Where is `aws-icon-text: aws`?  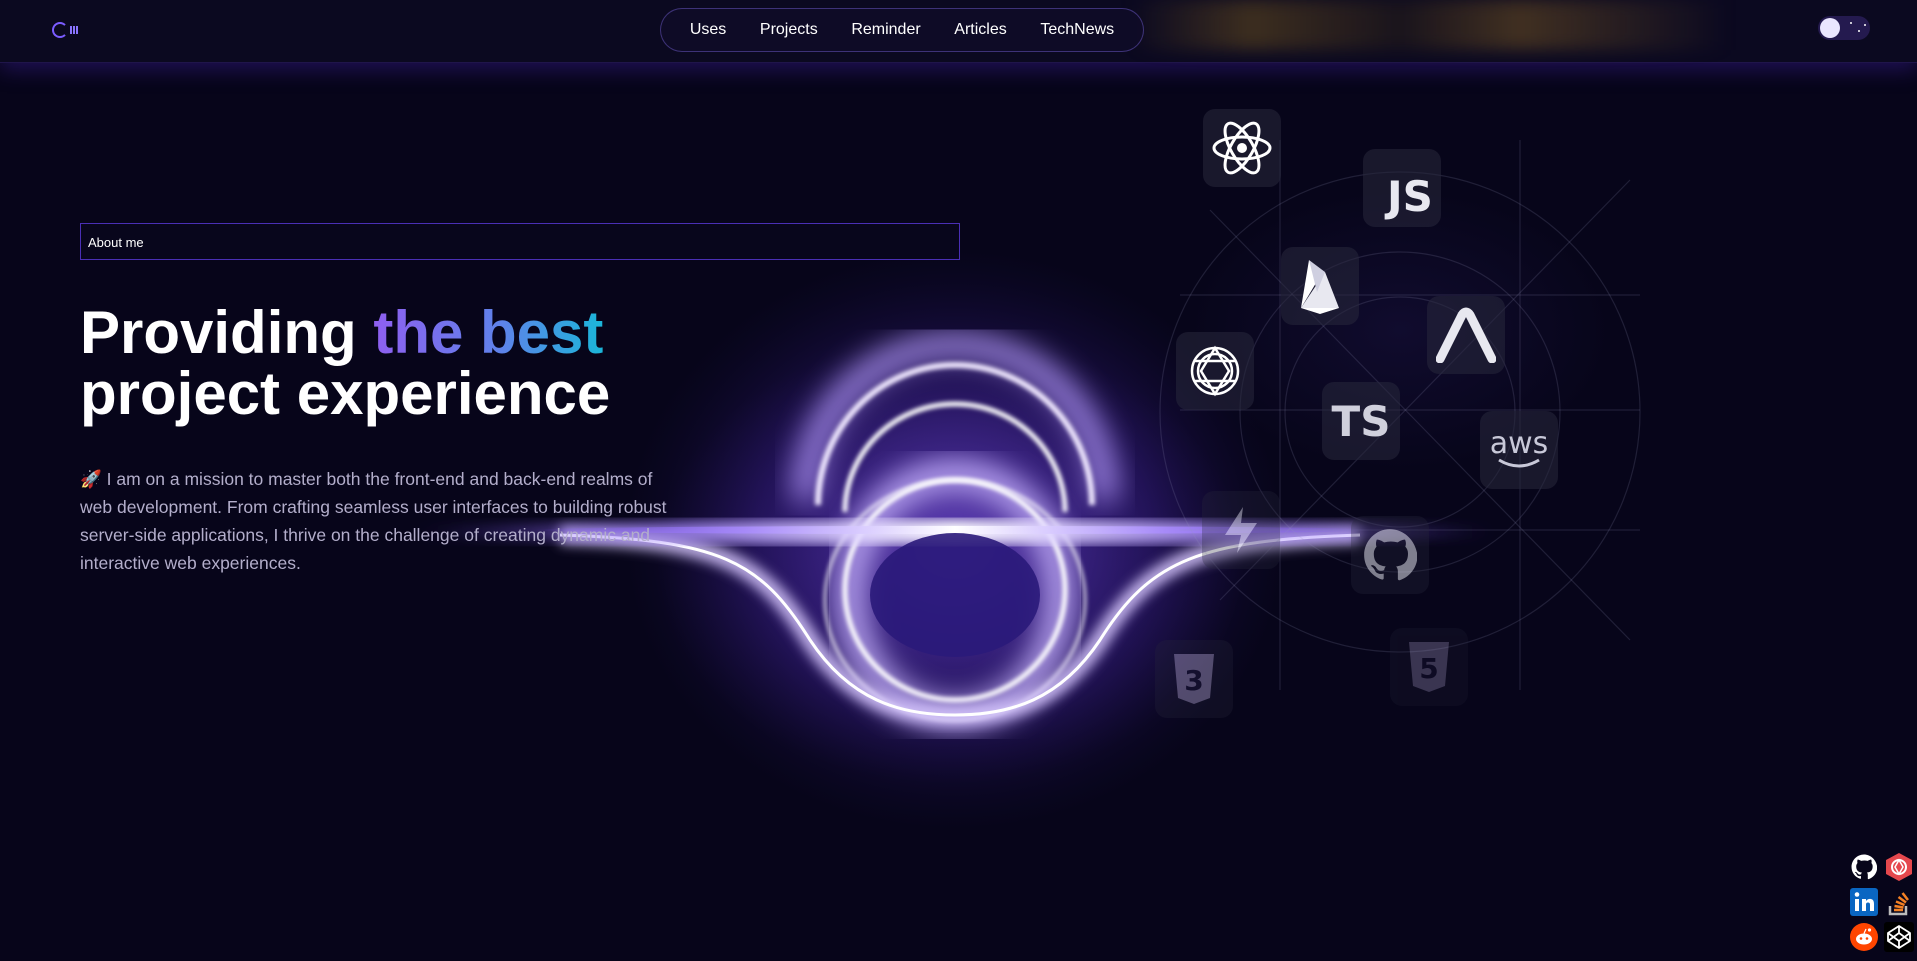
aws-icon-text: aws is located at coordinates (1519, 443).